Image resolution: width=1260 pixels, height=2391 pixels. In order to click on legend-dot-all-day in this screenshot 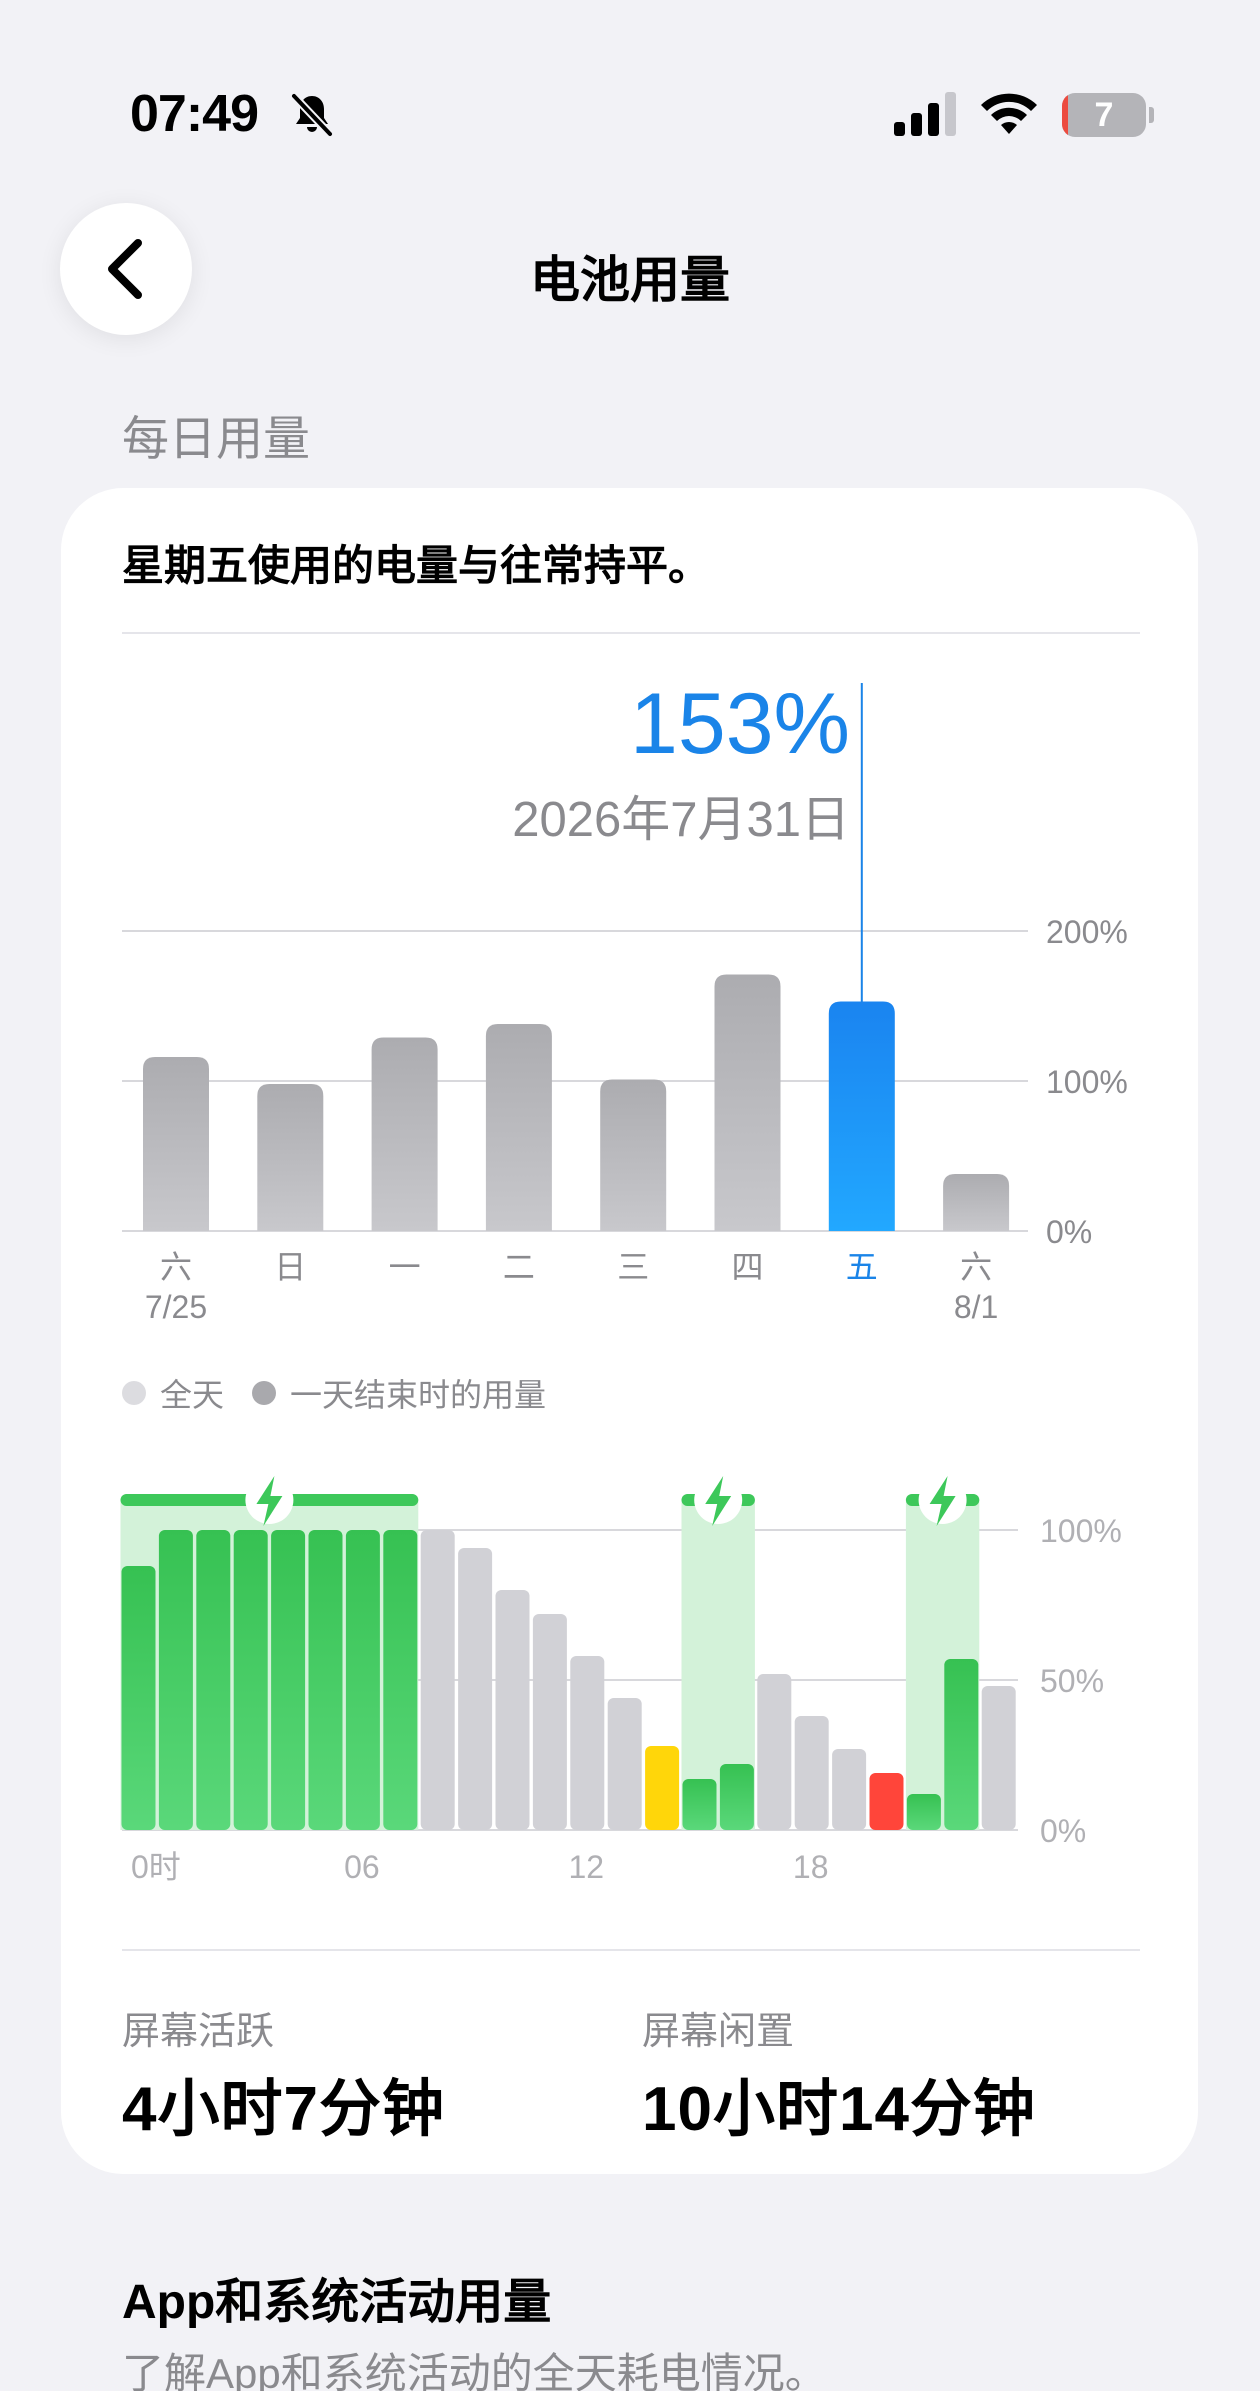, I will do `click(134, 1393)`.